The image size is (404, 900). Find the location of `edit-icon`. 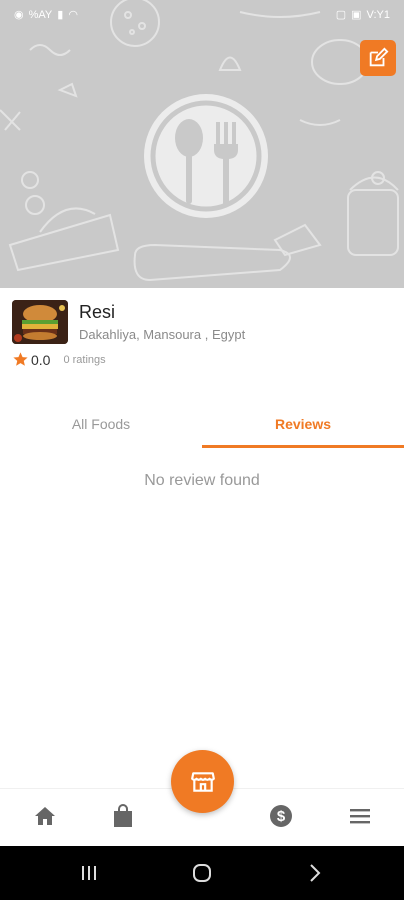

edit-icon is located at coordinates (379, 57).